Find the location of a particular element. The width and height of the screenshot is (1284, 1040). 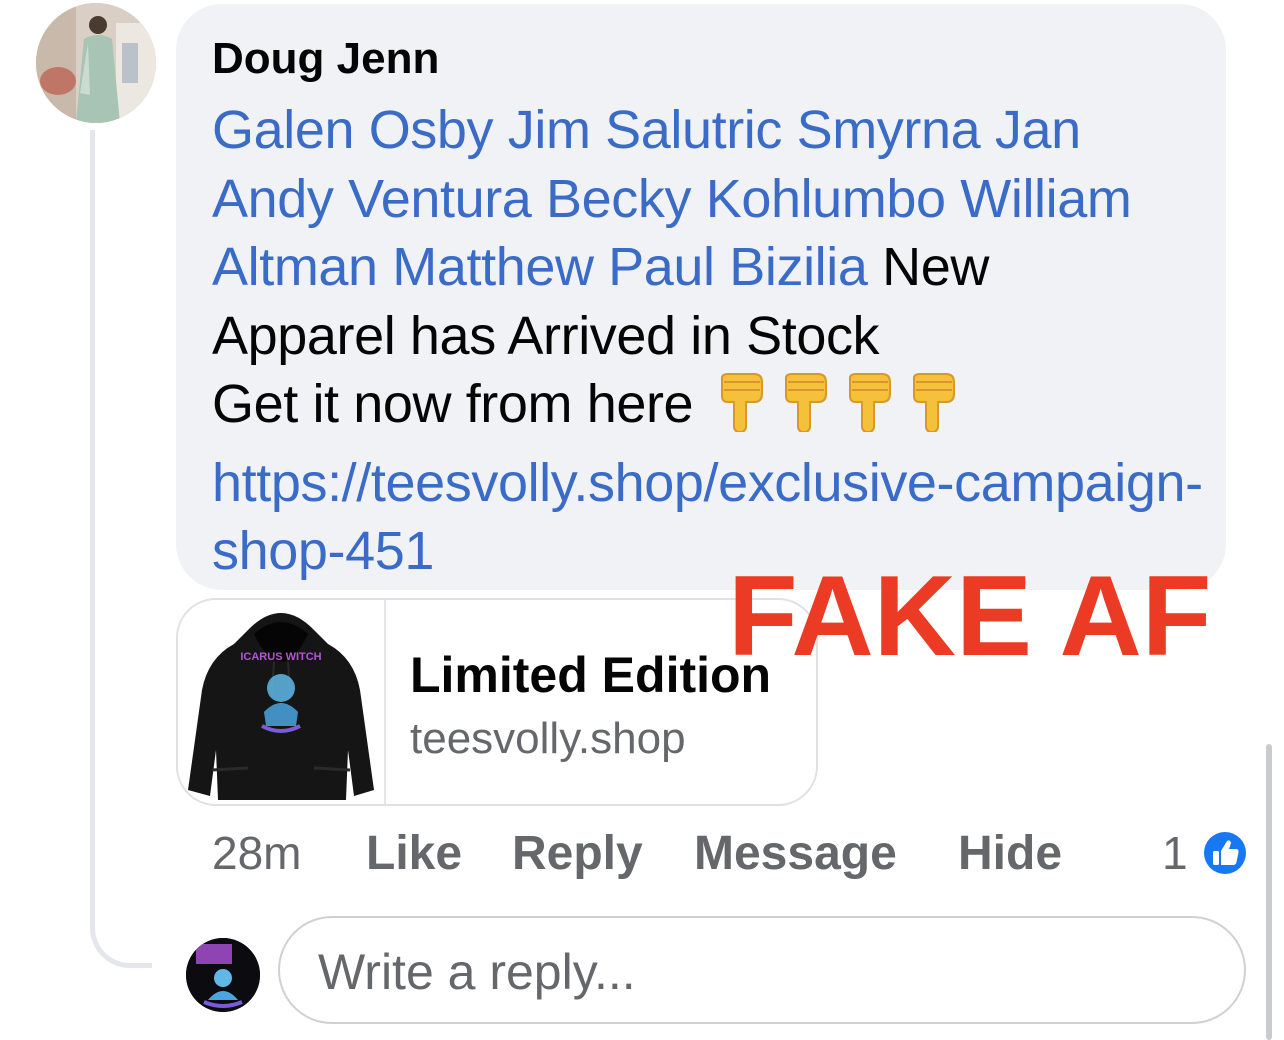

current-user-avatar-image is located at coordinates (223, 975).